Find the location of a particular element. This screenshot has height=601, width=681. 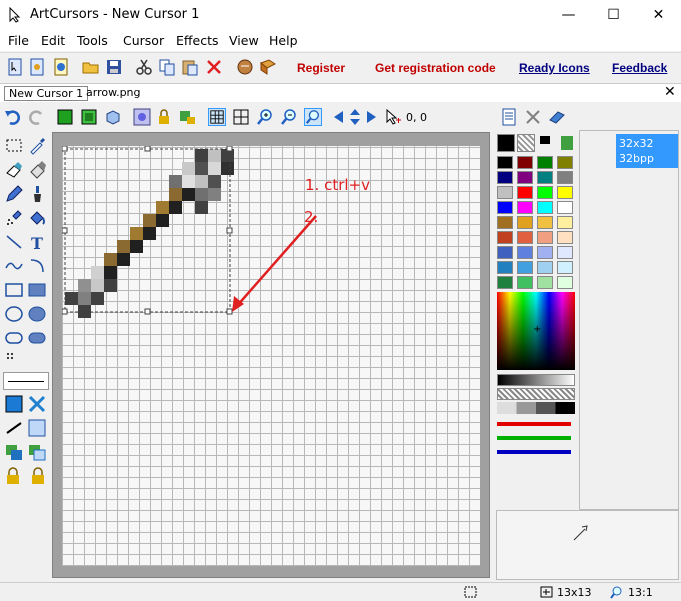

zoom-actual-icon is located at coordinates (313, 117).